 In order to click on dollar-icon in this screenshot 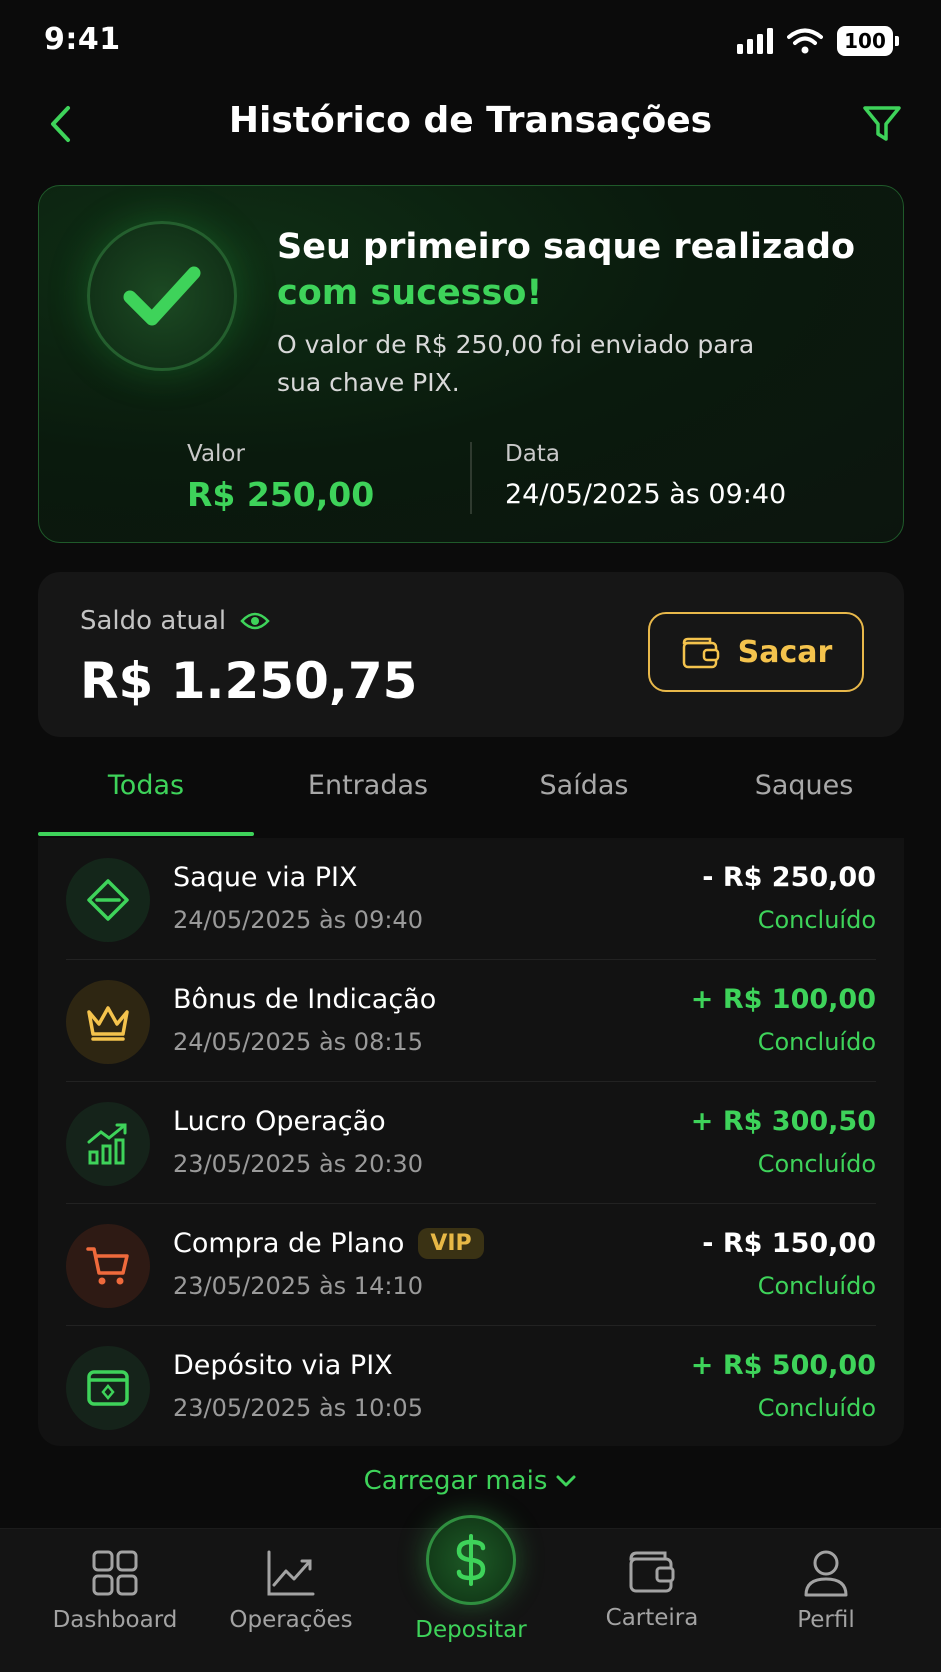, I will do `click(471, 1560)`.